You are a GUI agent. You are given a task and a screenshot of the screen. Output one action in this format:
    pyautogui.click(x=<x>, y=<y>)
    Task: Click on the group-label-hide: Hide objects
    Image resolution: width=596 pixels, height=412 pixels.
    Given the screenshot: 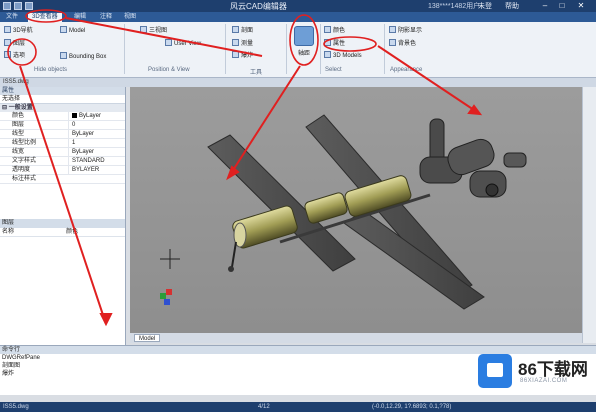 What is the action you would take?
    pyautogui.click(x=51, y=70)
    